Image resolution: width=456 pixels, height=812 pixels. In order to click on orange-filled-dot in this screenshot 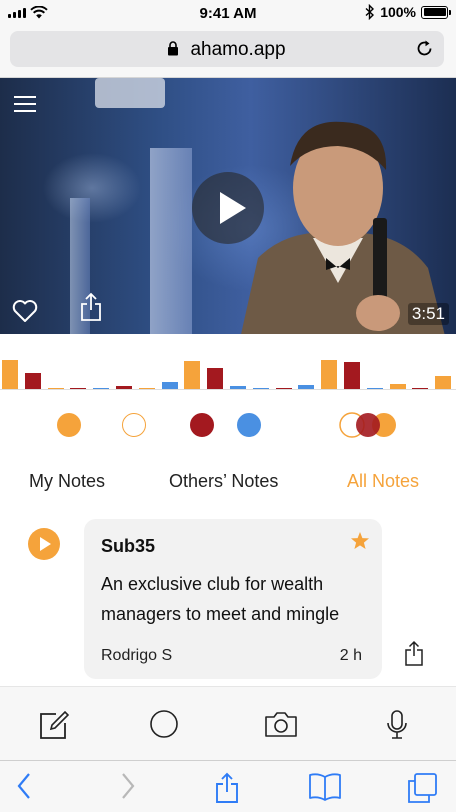, I will do `click(69, 425)`.